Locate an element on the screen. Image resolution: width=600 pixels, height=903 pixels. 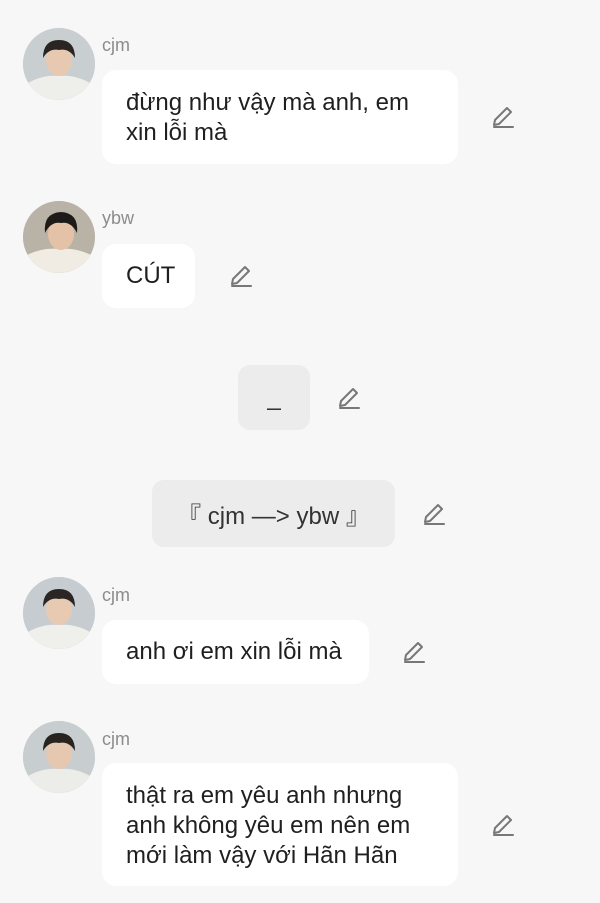
system-message: 『 cjm —> ybw 』 is located at coordinates (273, 513).